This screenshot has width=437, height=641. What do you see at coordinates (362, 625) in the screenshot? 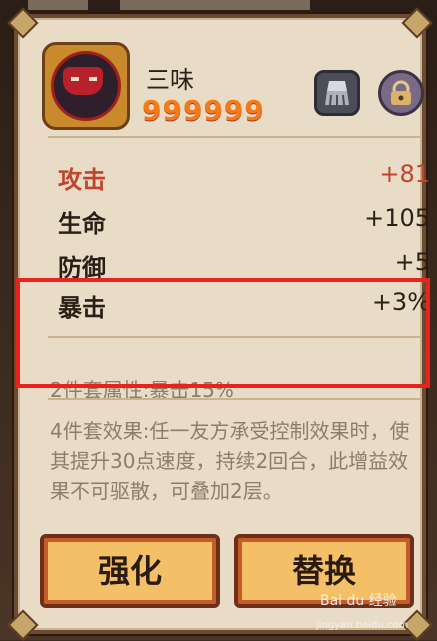
I see `watermark-url: jingyan.baidu.com` at bounding box center [362, 625].